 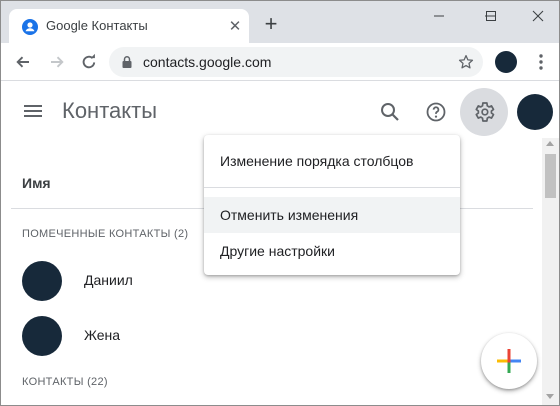 I want to click on browser-profile-avatar, so click(x=506, y=62).